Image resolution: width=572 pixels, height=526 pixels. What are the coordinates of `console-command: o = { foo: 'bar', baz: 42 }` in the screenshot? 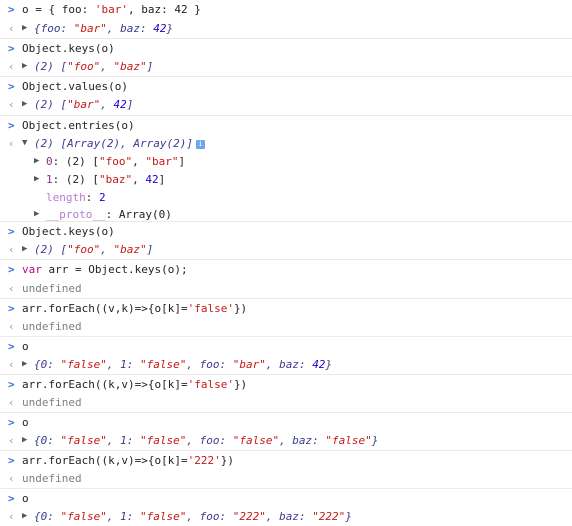 It's located at (111, 9).